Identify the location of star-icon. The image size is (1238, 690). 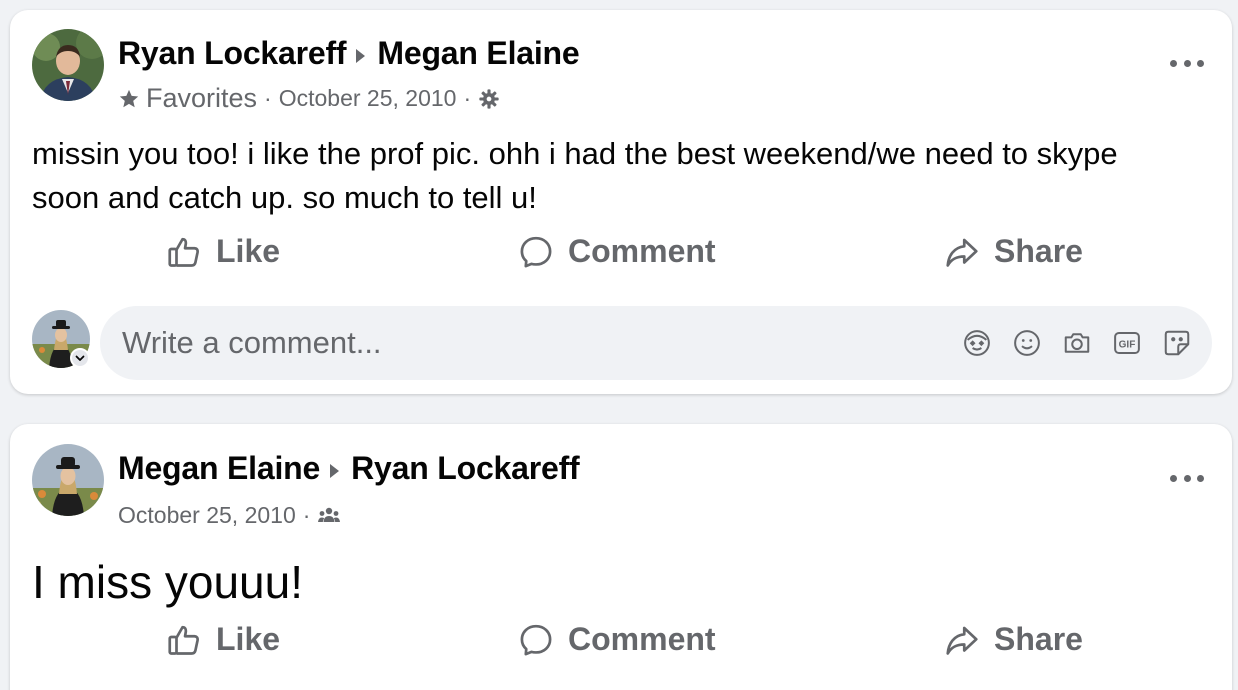
(129, 99).